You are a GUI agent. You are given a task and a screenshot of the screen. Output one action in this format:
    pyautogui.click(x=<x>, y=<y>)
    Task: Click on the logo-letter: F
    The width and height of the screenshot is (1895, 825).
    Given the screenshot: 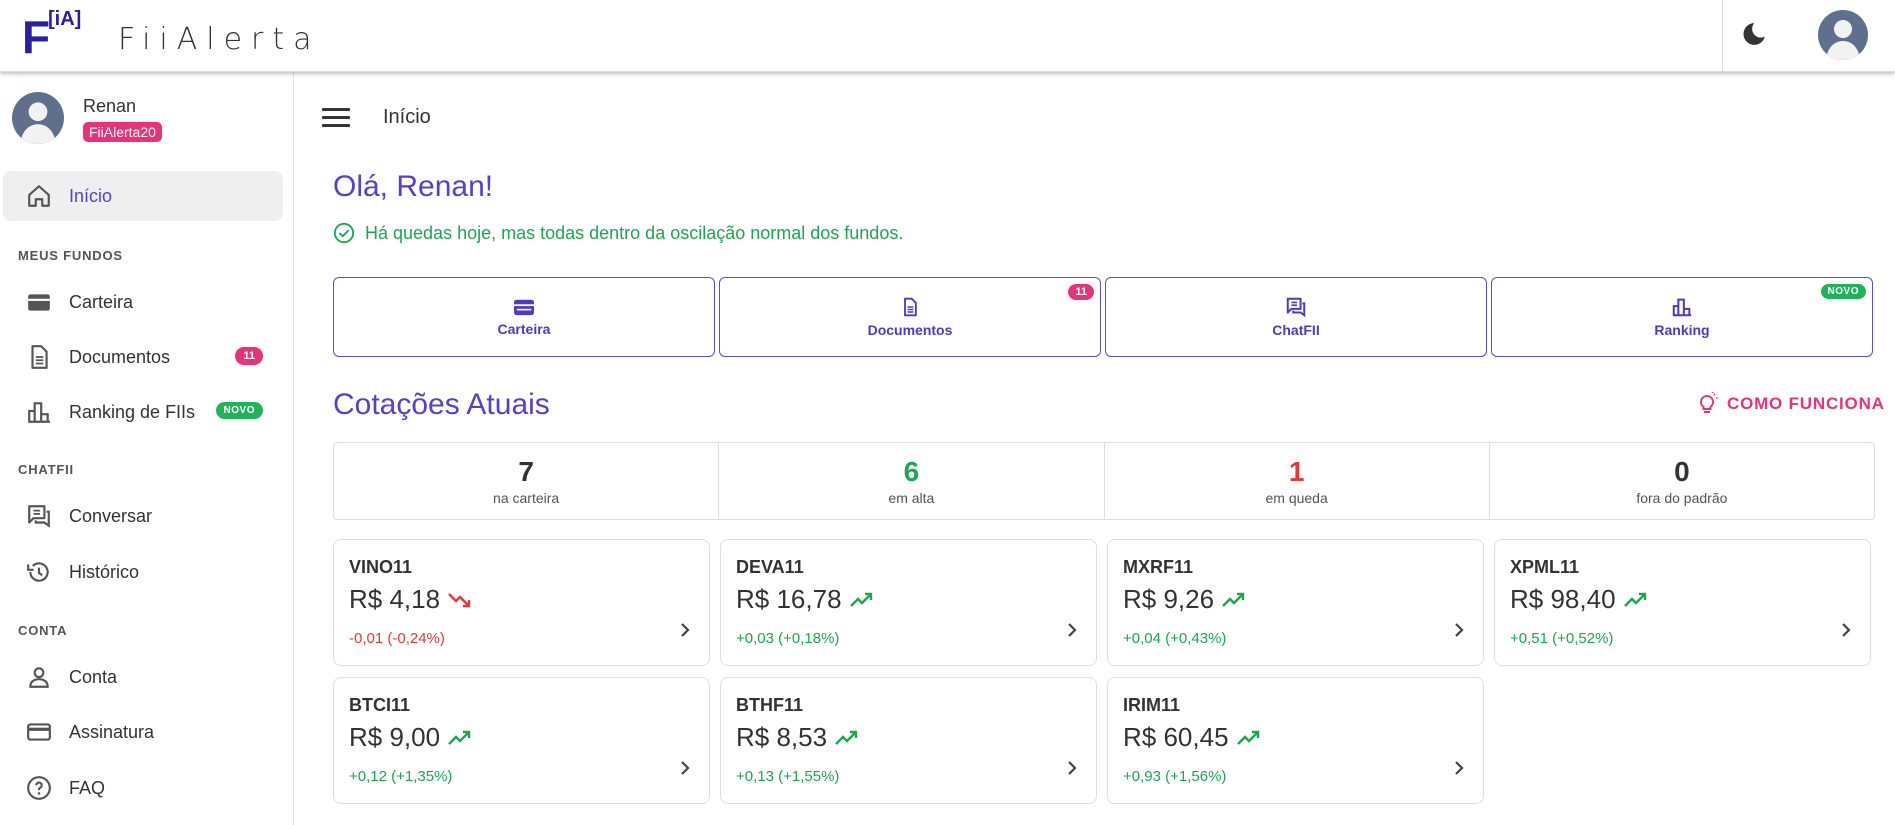 What is the action you would take?
    pyautogui.click(x=36, y=37)
    